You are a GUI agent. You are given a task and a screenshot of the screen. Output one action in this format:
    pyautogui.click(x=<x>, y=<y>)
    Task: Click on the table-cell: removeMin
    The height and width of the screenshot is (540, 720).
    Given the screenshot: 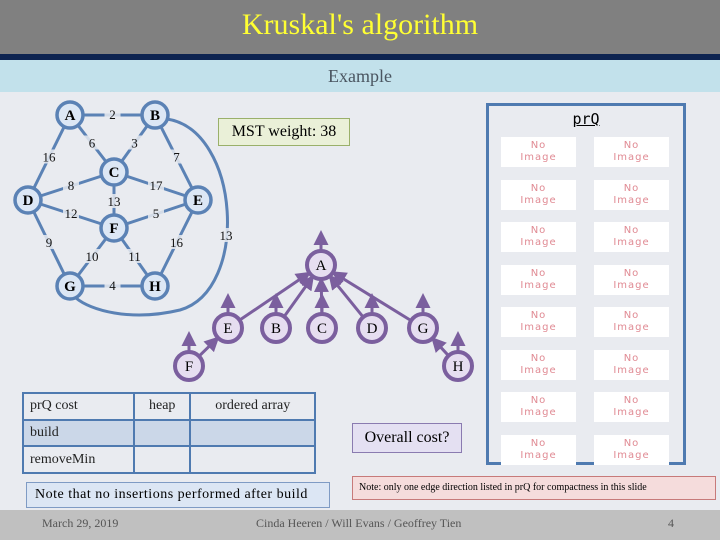 What is the action you would take?
    pyautogui.click(x=78, y=459)
    